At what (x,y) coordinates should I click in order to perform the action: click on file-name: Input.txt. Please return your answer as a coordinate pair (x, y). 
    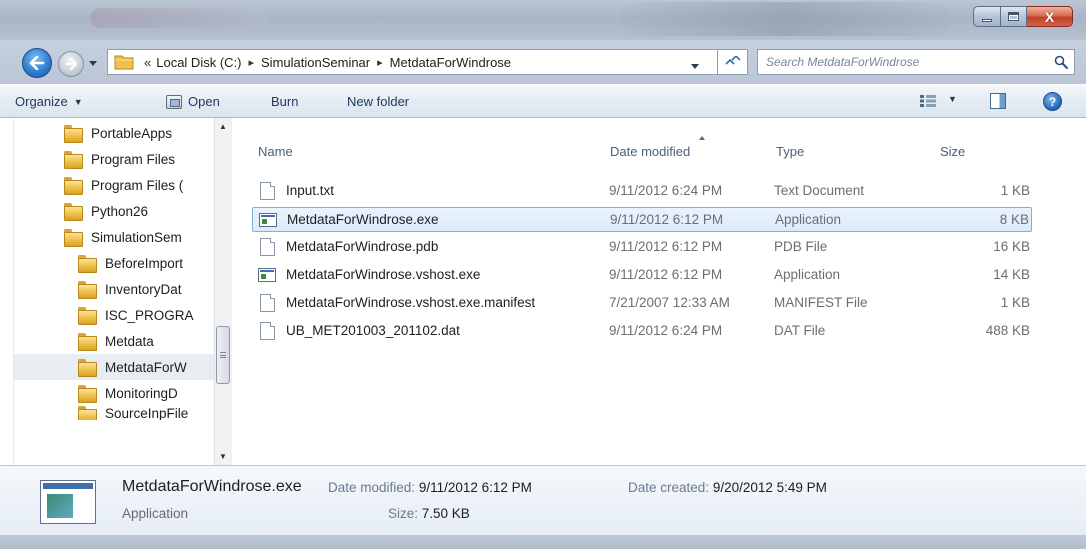
    Looking at the image, I should click on (310, 190).